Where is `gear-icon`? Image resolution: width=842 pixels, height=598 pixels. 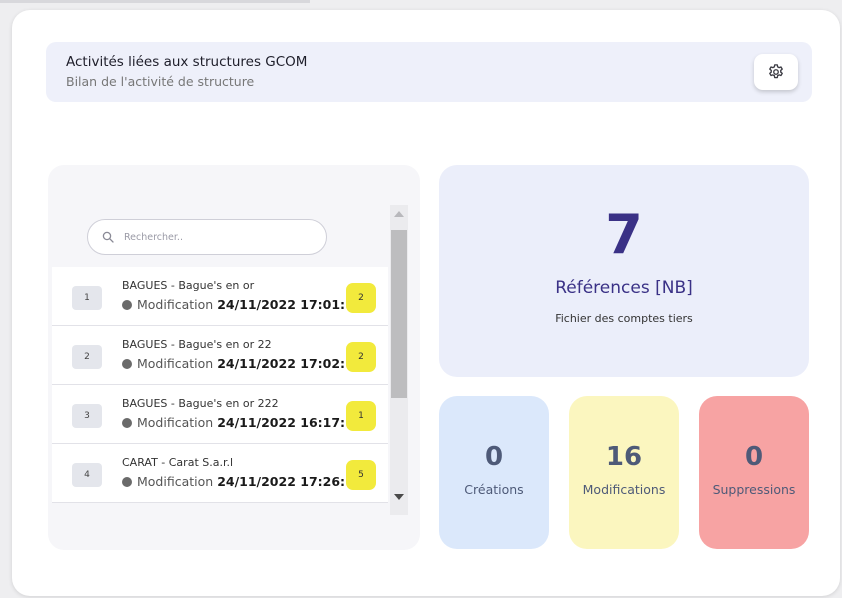 gear-icon is located at coordinates (776, 71).